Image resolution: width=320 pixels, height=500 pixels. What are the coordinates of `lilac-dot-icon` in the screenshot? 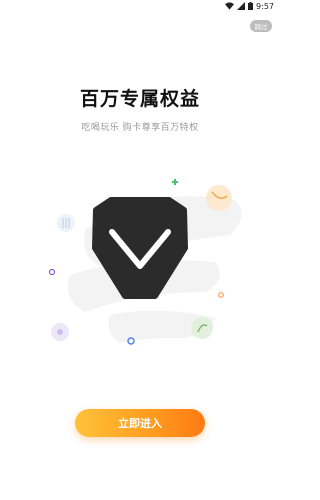 It's located at (60, 332).